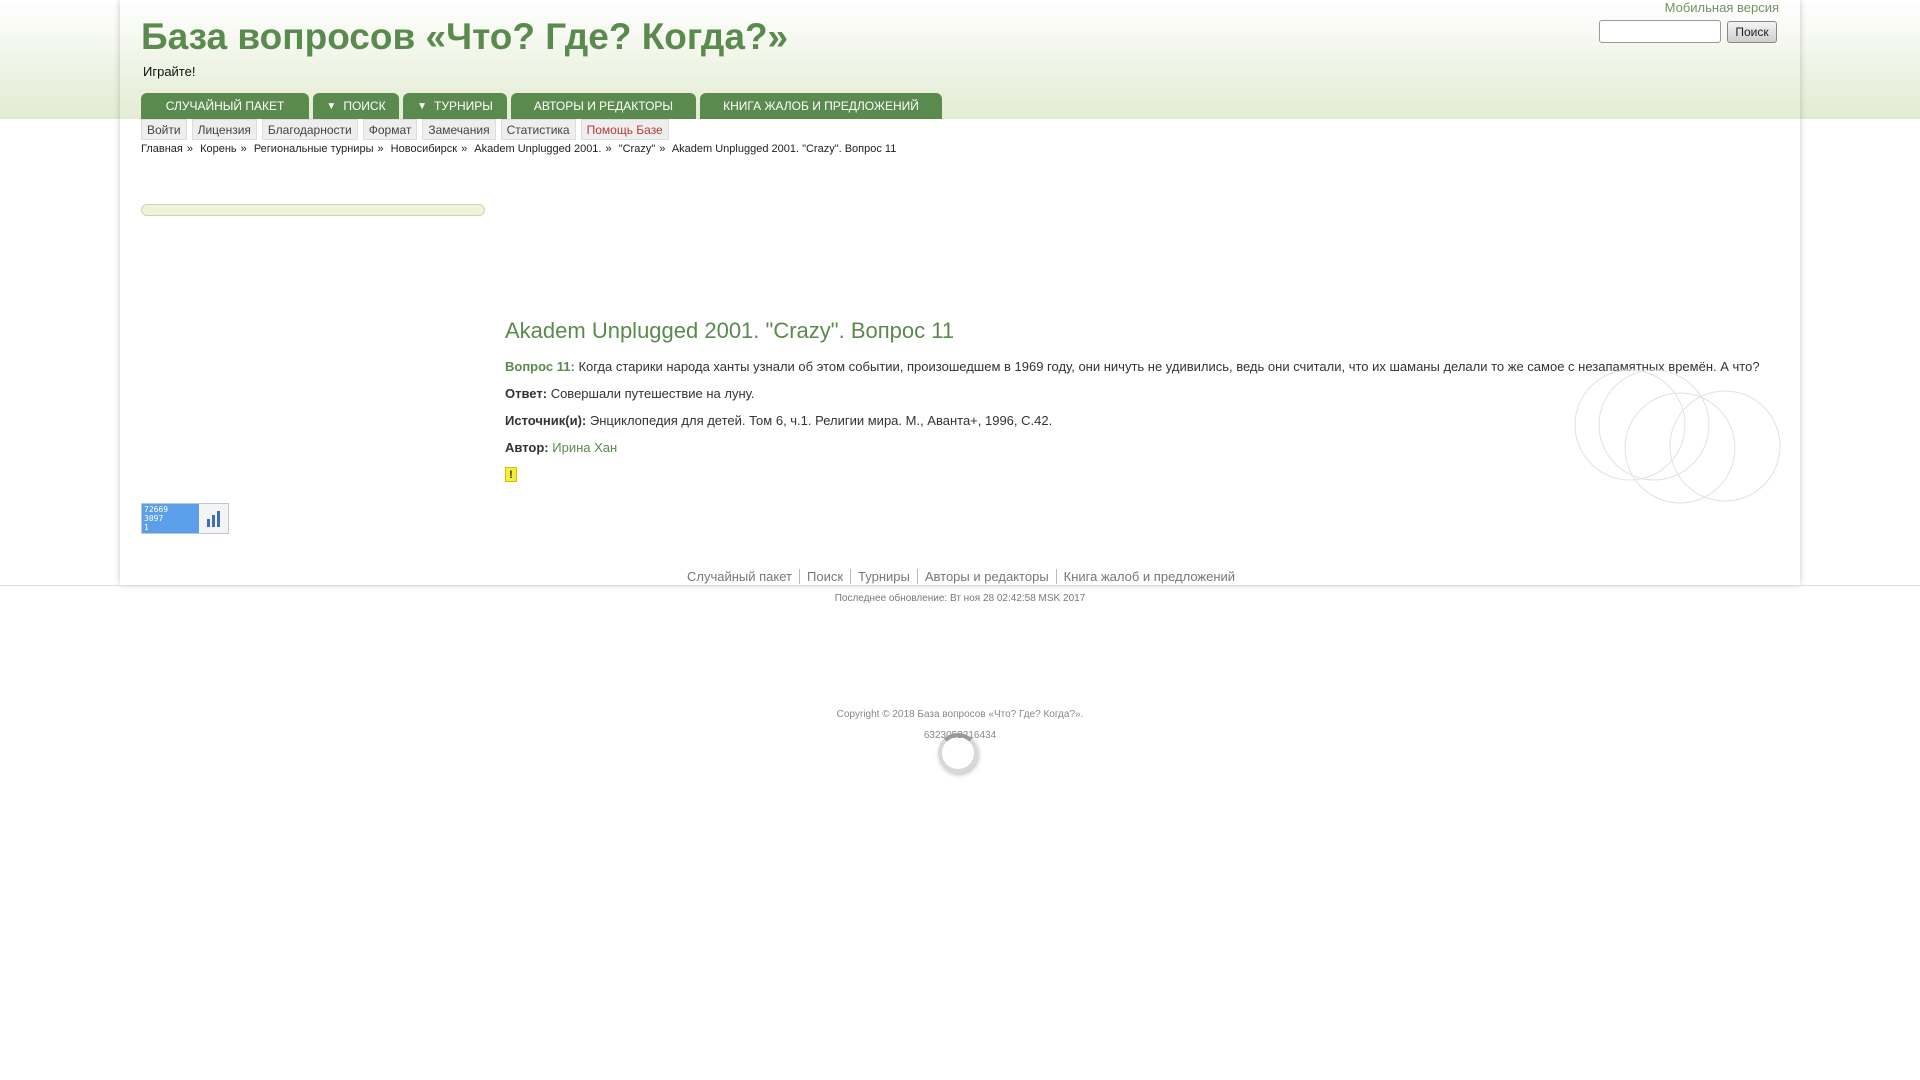 Image resolution: width=1920 pixels, height=1080 pixels. What do you see at coordinates (162, 149) in the screenshot?
I see `breadcrumb-item: Главная` at bounding box center [162, 149].